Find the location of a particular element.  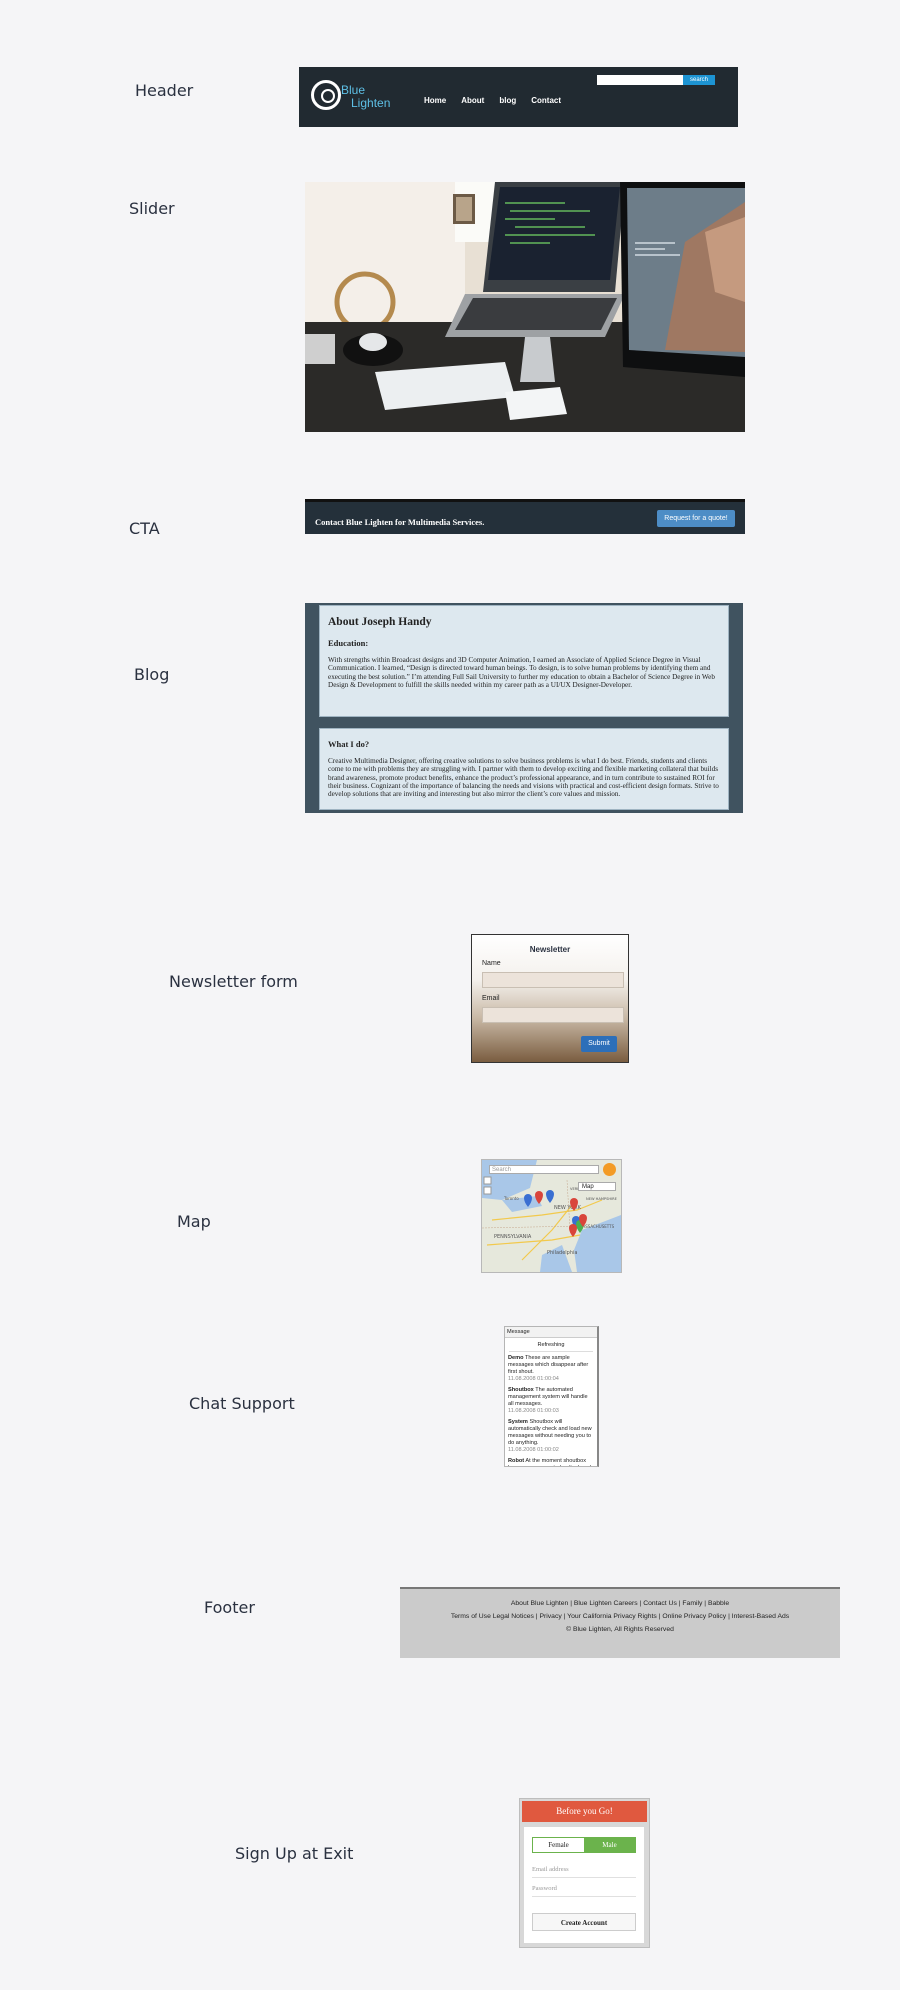

education-heading: Education: is located at coordinates (348, 643).